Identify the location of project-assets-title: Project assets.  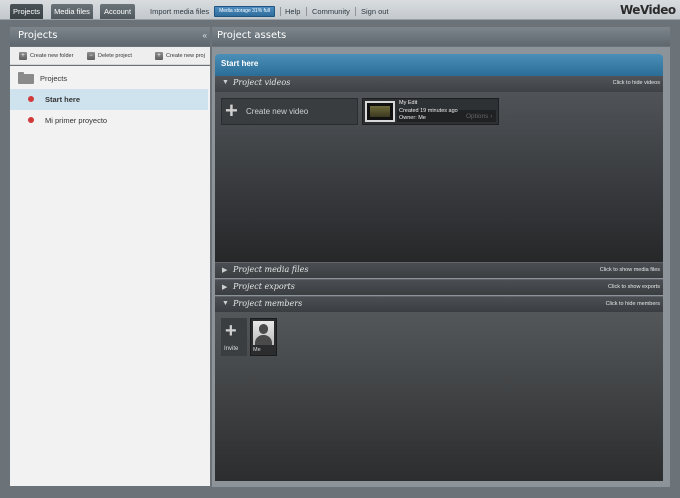
(252, 35).